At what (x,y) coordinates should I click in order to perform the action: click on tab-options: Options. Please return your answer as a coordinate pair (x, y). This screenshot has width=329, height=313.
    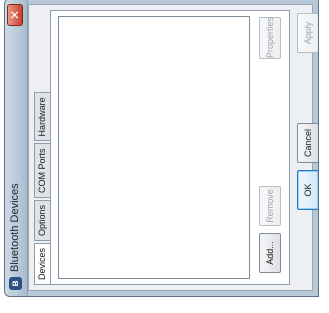
    Looking at the image, I should click on (42, 220).